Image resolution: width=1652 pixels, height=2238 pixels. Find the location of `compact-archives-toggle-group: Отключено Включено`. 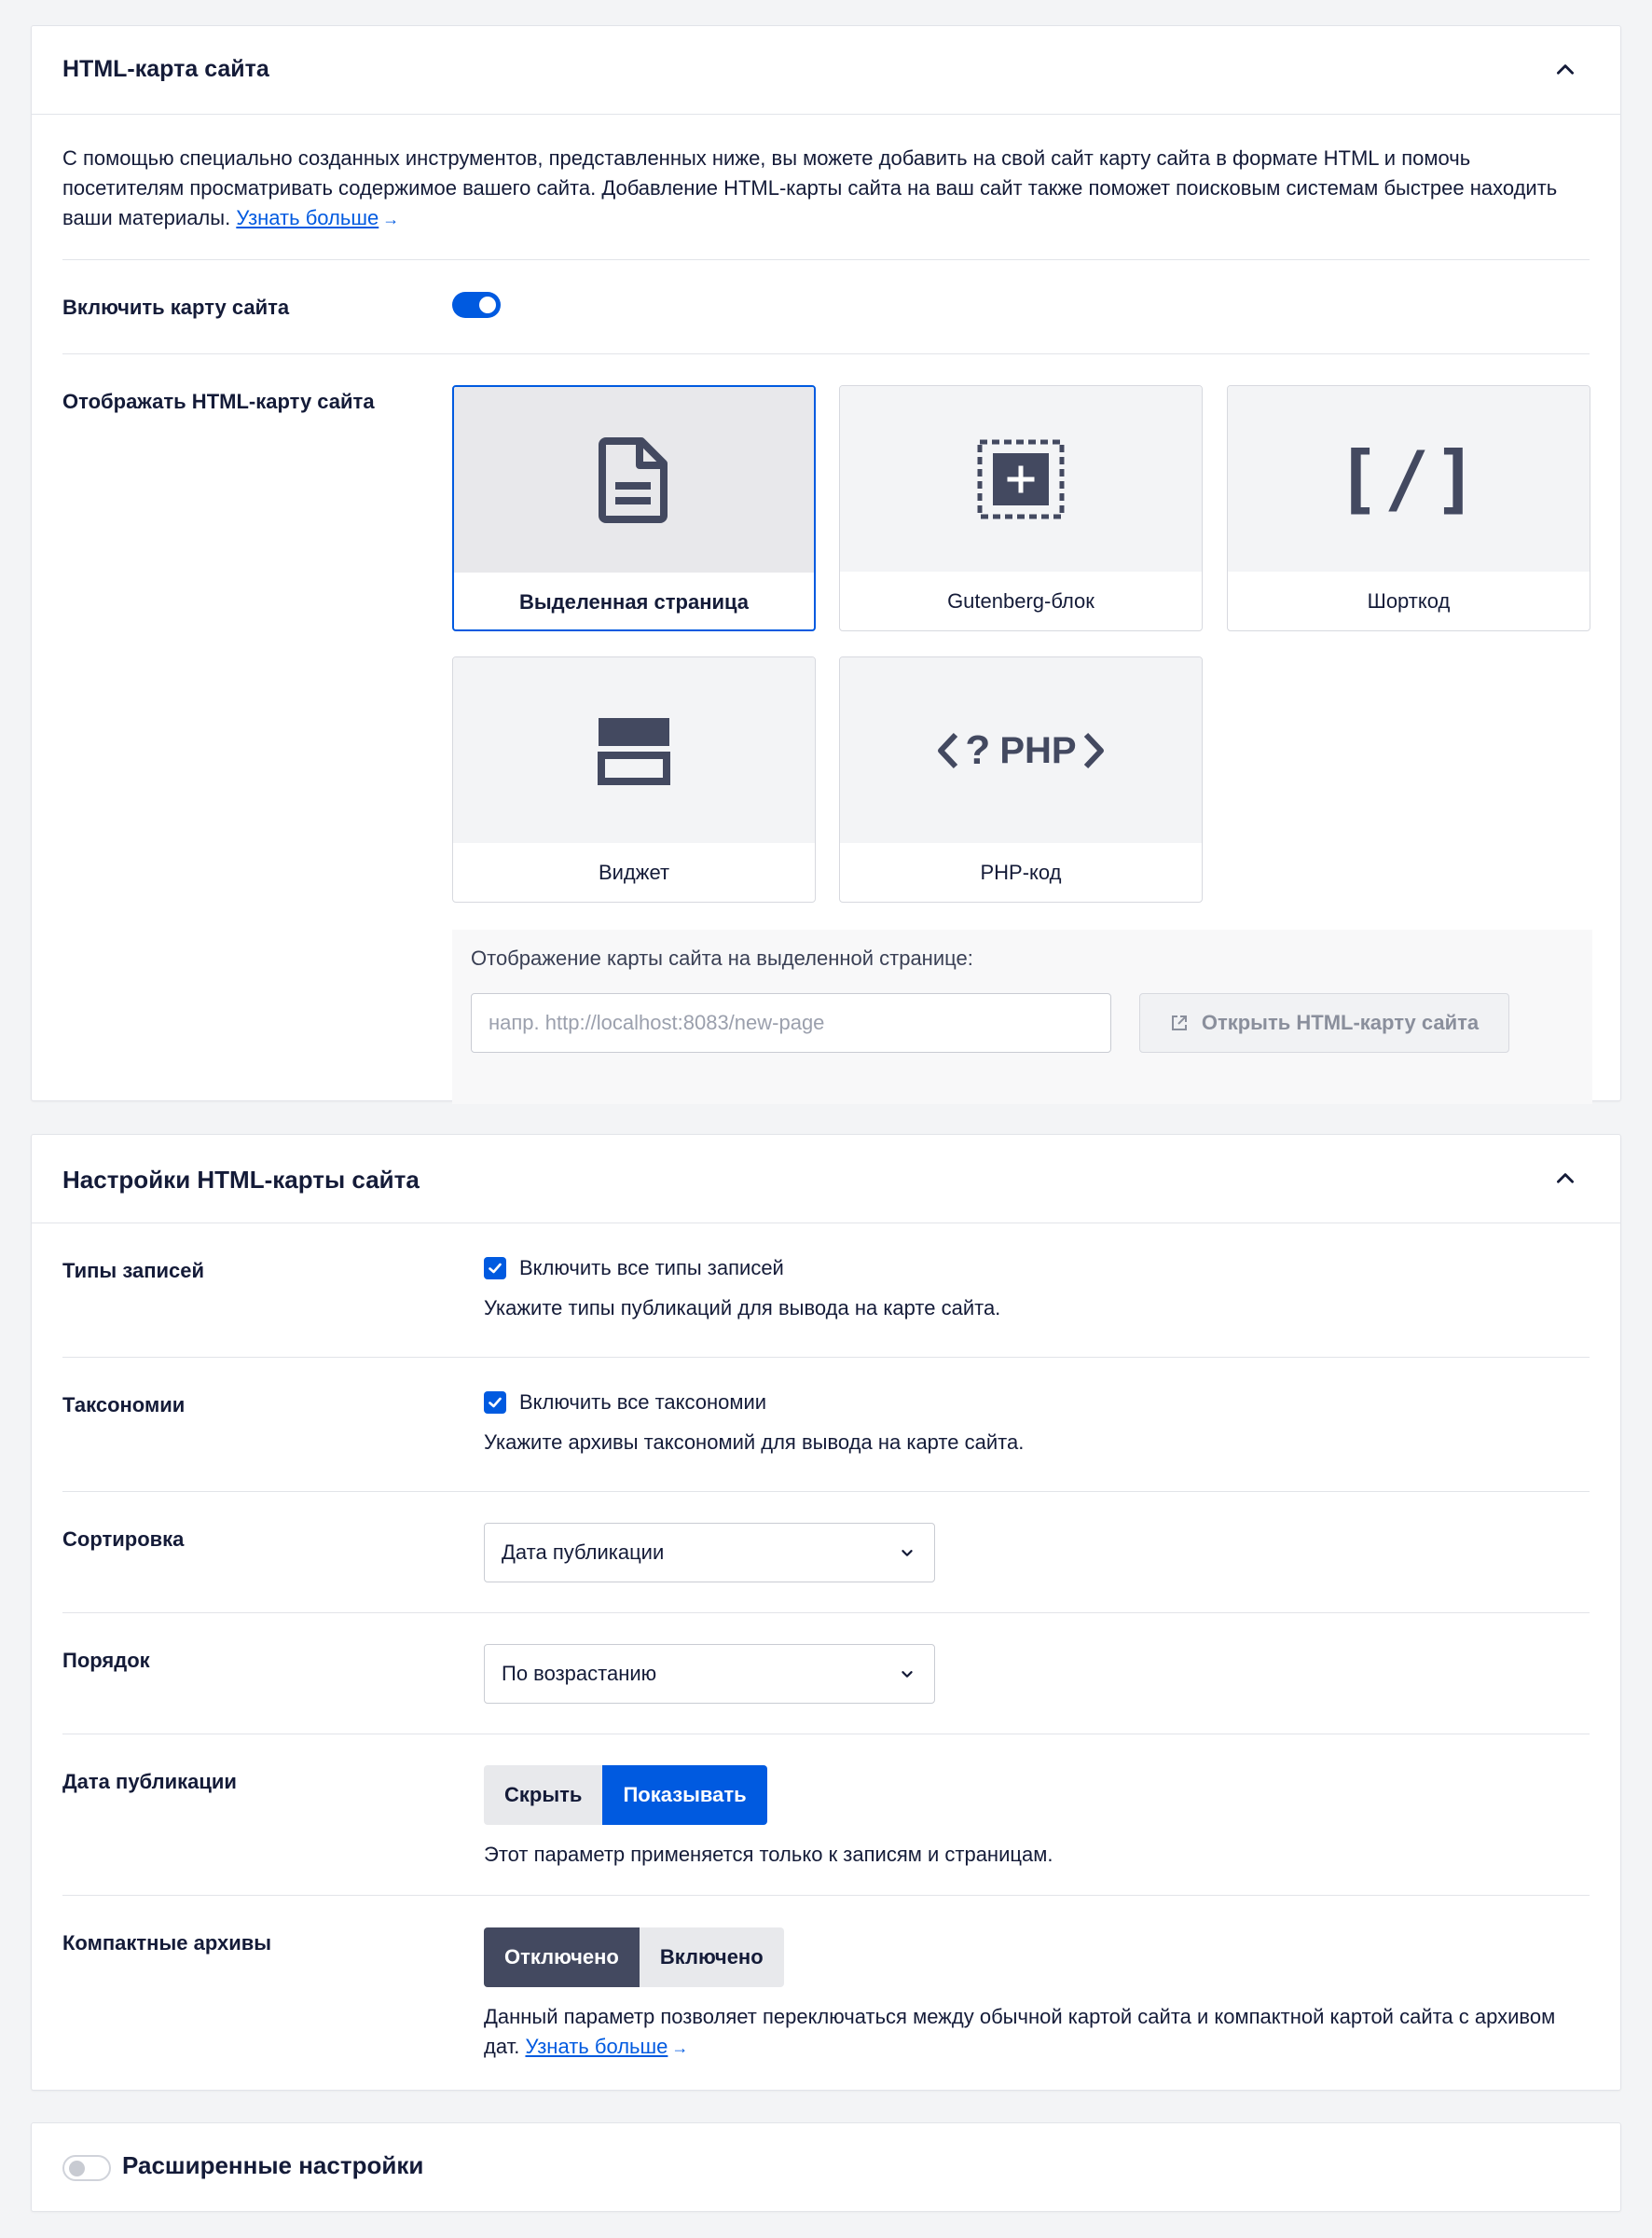

compact-archives-toggle-group: Отключено Включено is located at coordinates (634, 1957).